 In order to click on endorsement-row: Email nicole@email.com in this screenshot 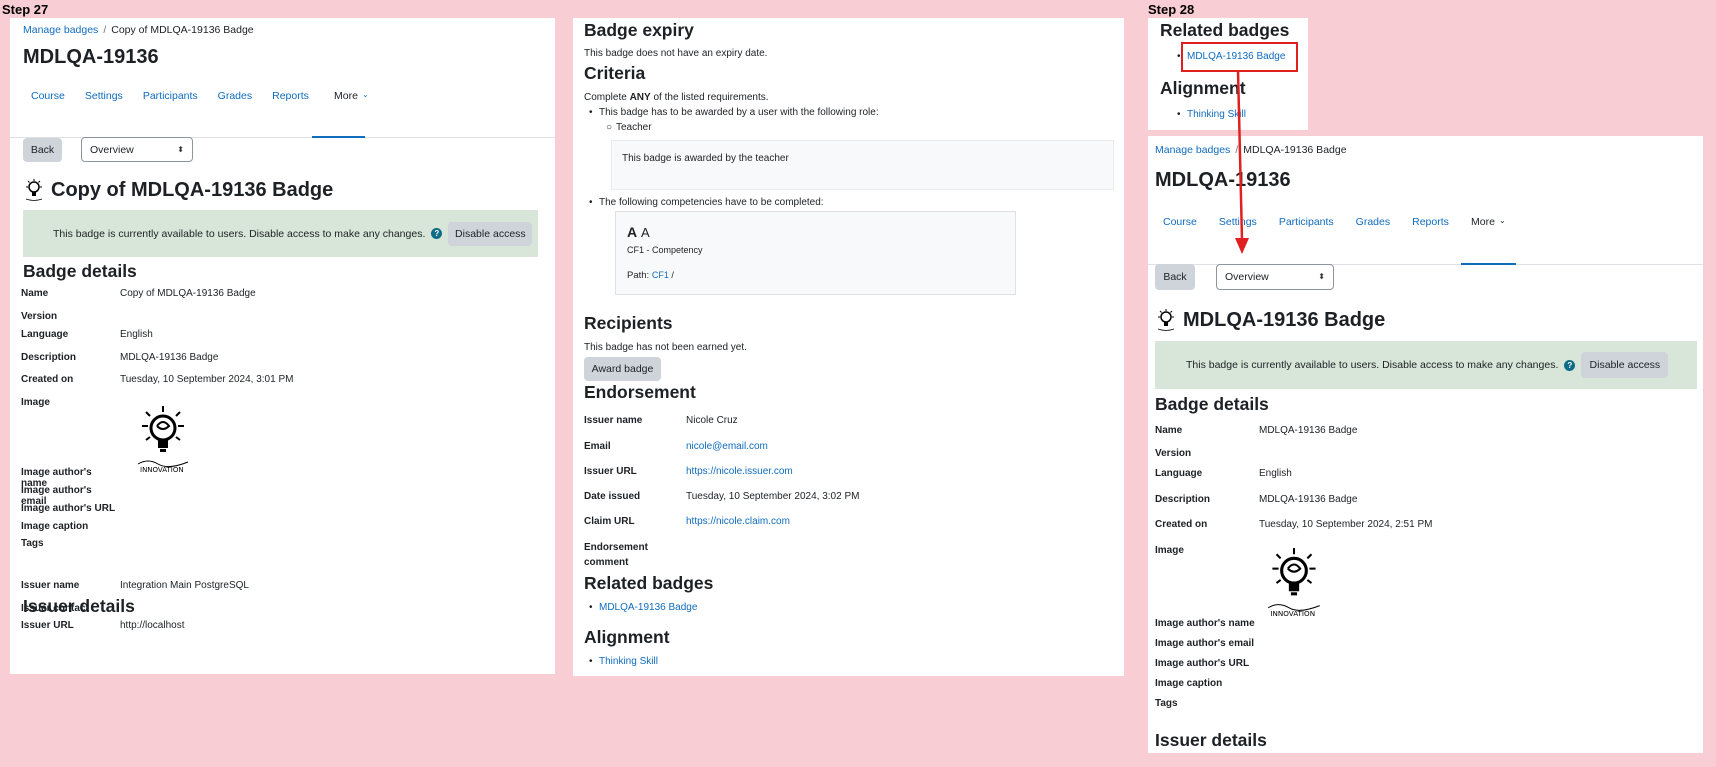, I will do `click(676, 446)`.